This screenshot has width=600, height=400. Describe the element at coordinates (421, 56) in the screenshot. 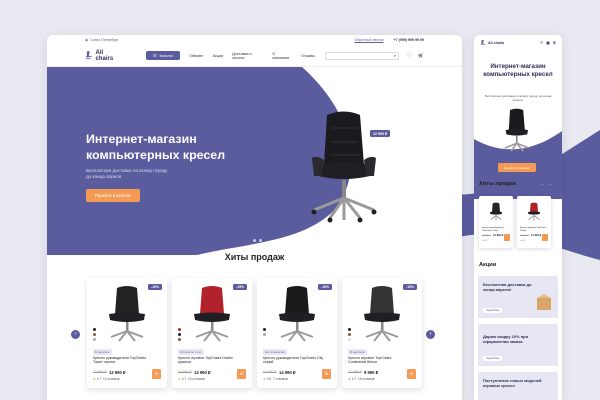

I see `cart-icon: 🛒︎` at that location.